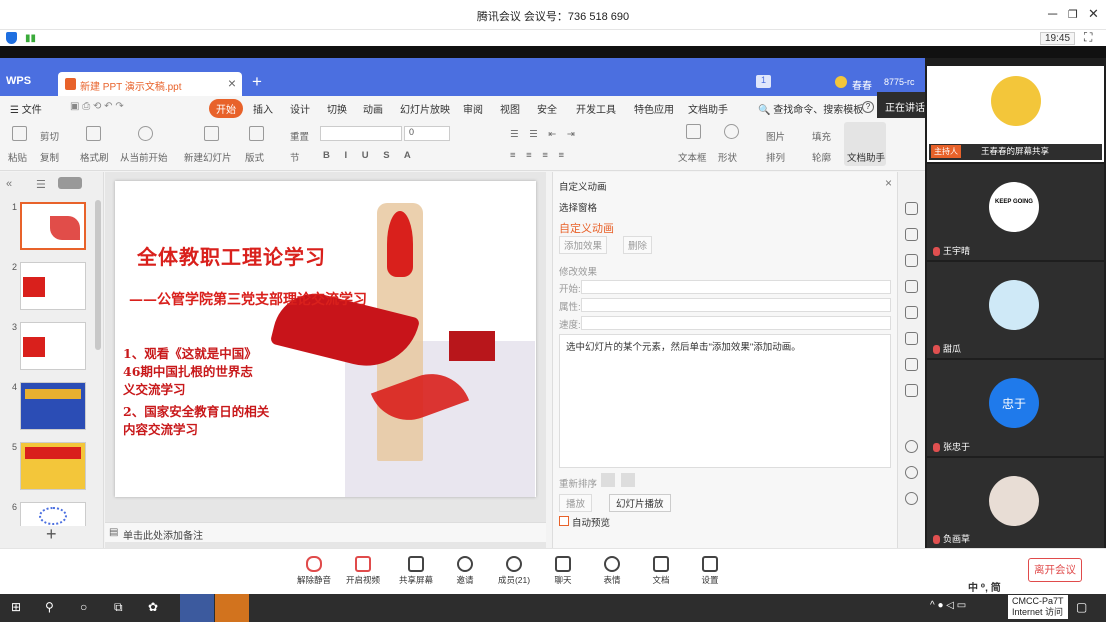 This screenshot has height=622, width=1106. Describe the element at coordinates (49, 157) in the screenshot. I see `copy-button: 复制` at that location.